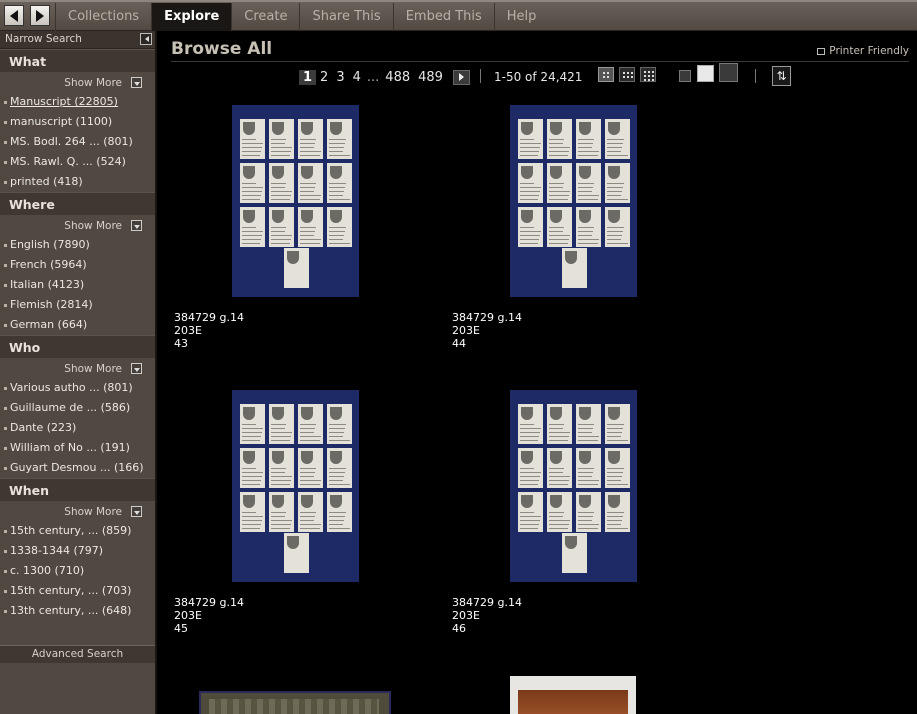 The height and width of the screenshot is (714, 917). I want to click on facet-item: printed (418), so click(77, 182).